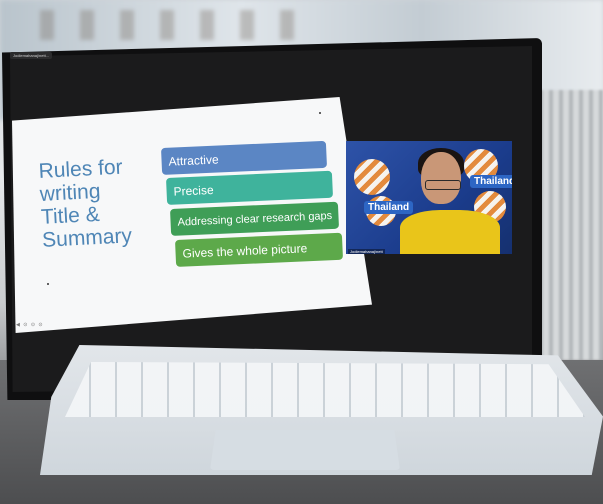 Image resolution: width=603 pixels, height=504 pixels. What do you see at coordinates (443, 185) in the screenshot?
I see `participant-glasses` at bounding box center [443, 185].